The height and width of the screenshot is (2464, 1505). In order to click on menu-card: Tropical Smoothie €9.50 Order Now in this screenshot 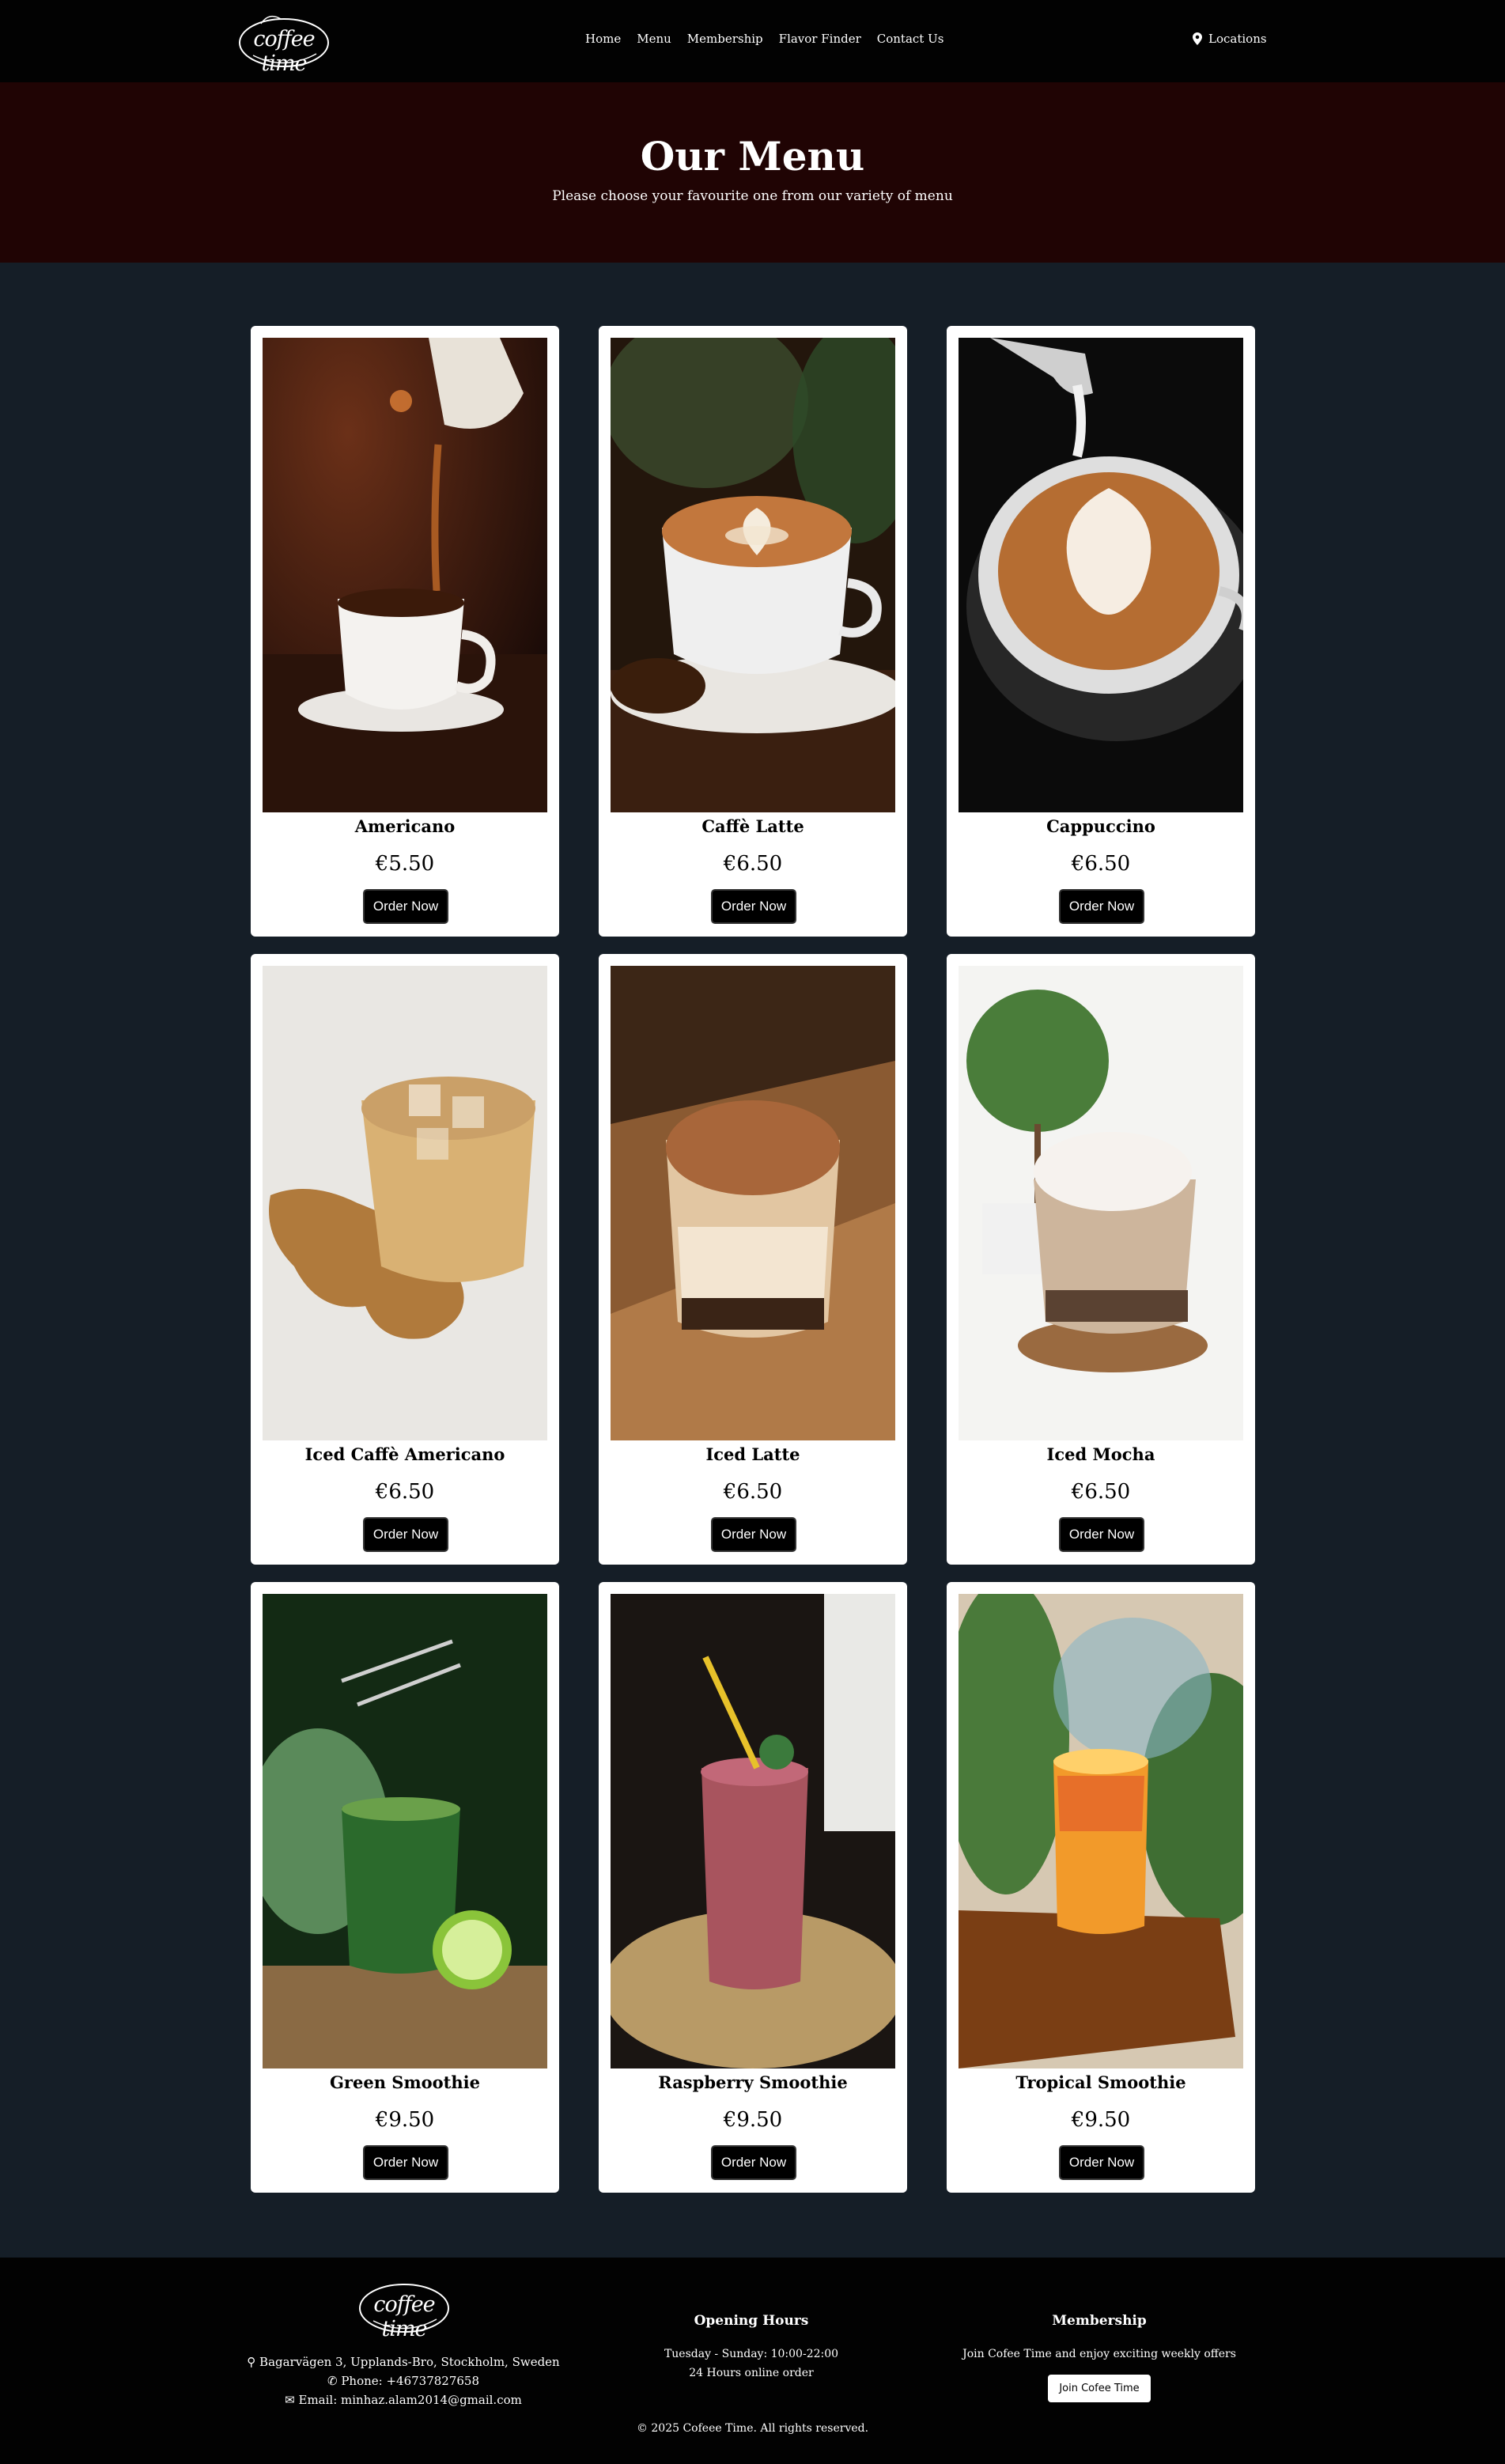, I will do `click(1101, 1887)`.